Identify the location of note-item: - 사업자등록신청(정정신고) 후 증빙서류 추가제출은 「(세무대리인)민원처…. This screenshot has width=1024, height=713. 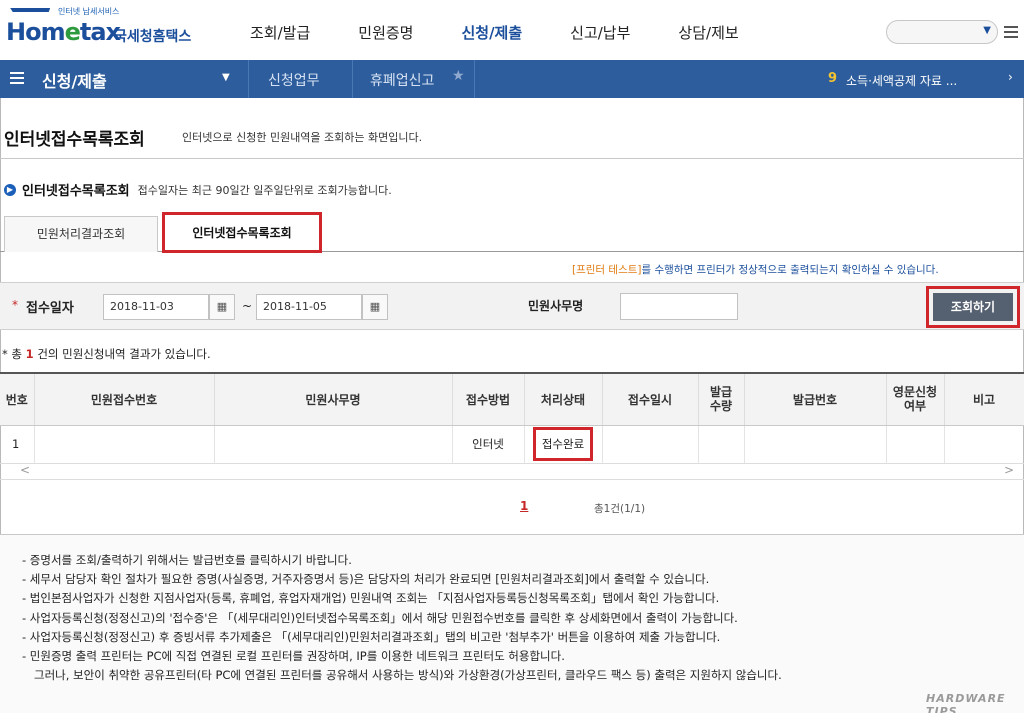
(371, 636).